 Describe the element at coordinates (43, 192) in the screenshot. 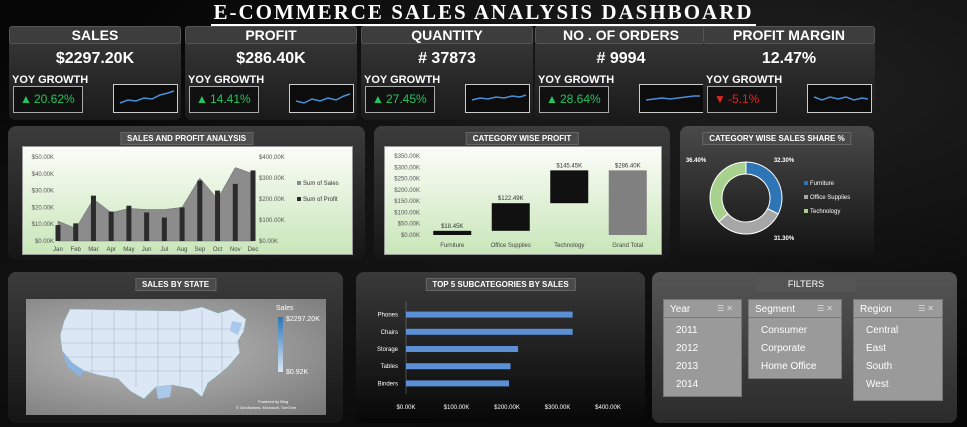

I see `y-tick-label: $30.00K` at that location.